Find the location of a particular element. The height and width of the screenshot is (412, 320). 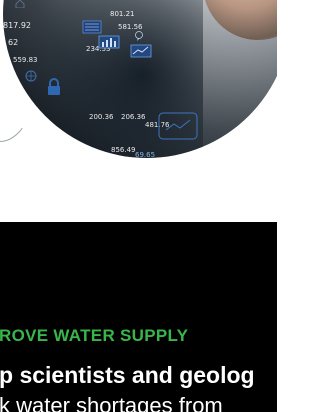

data-panel-icon is located at coordinates (178, 126).